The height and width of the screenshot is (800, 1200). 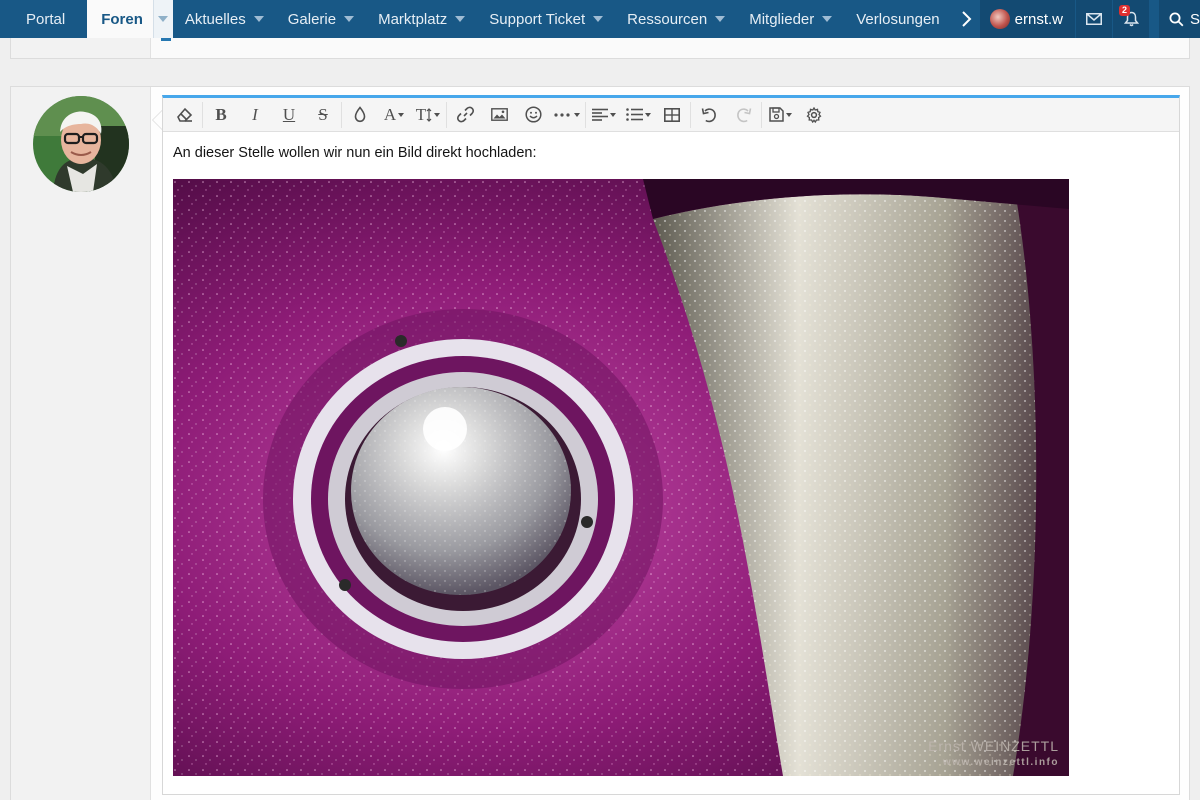 I want to click on chevron-right-icon, so click(x=966, y=19).